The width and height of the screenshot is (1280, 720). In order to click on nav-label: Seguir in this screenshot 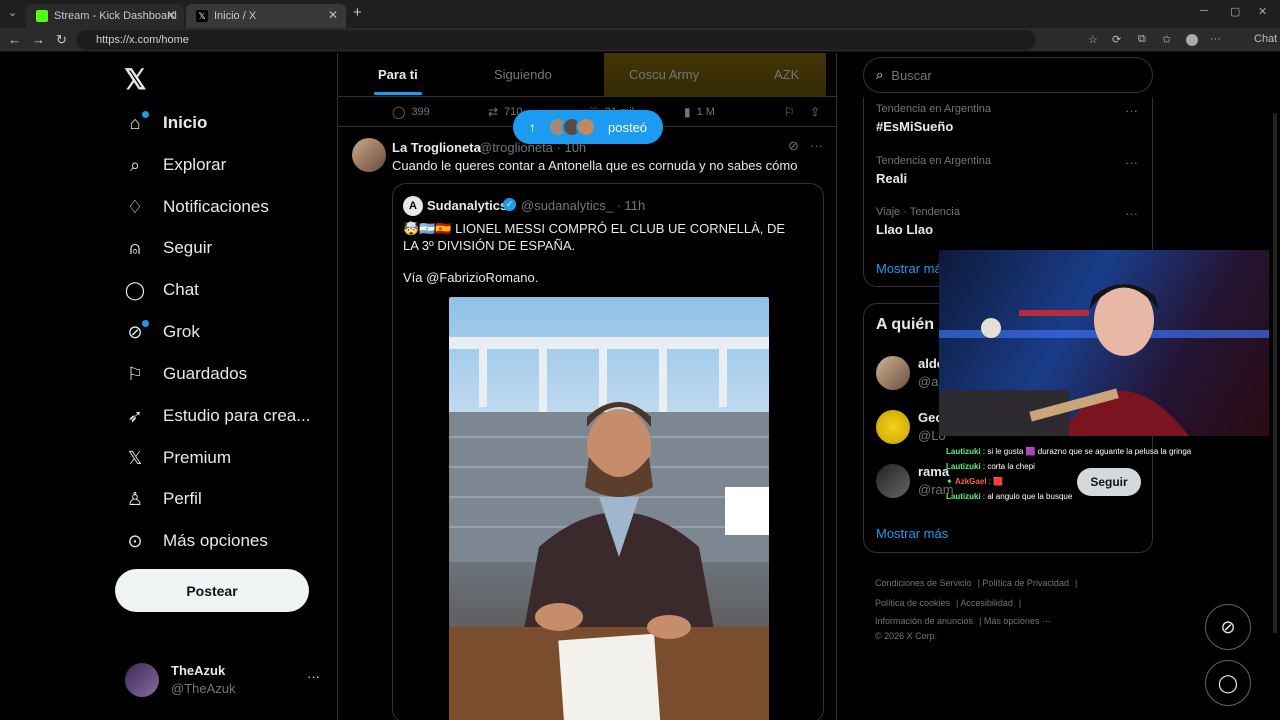, I will do `click(188, 247)`.